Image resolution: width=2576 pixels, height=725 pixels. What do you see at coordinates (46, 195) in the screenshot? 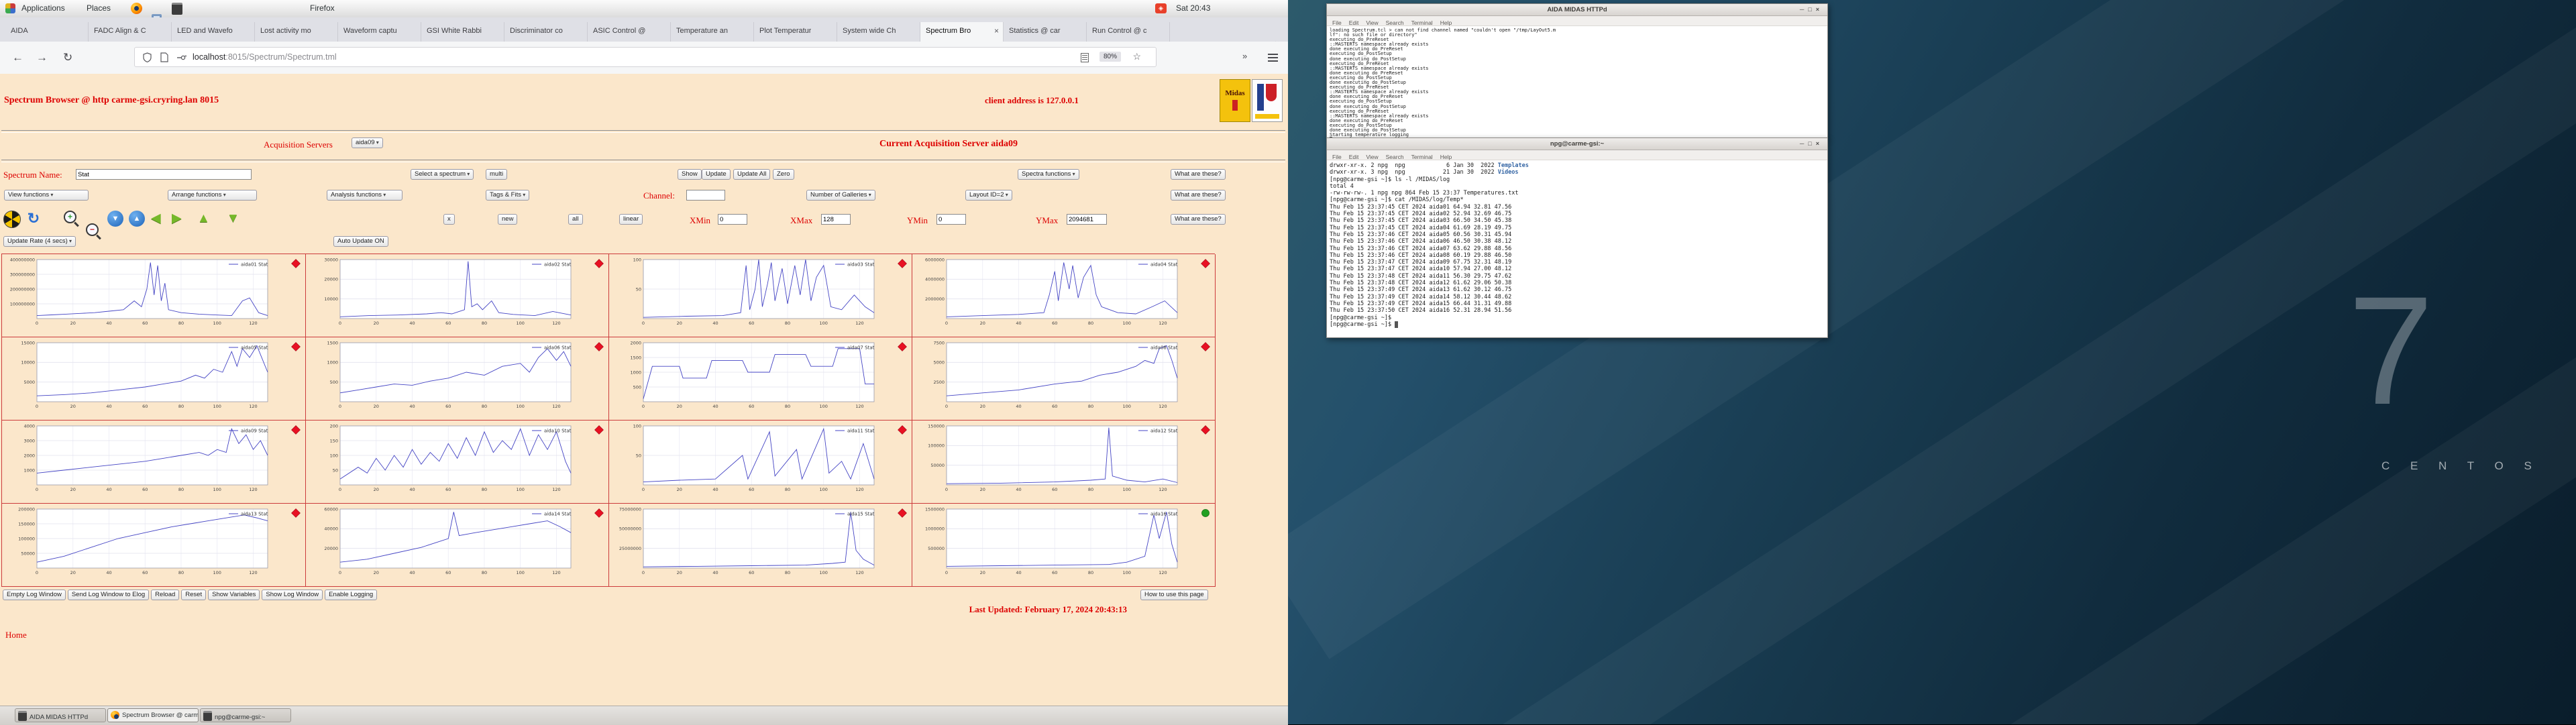
I see `view-functions-dropdown: View functions` at bounding box center [46, 195].